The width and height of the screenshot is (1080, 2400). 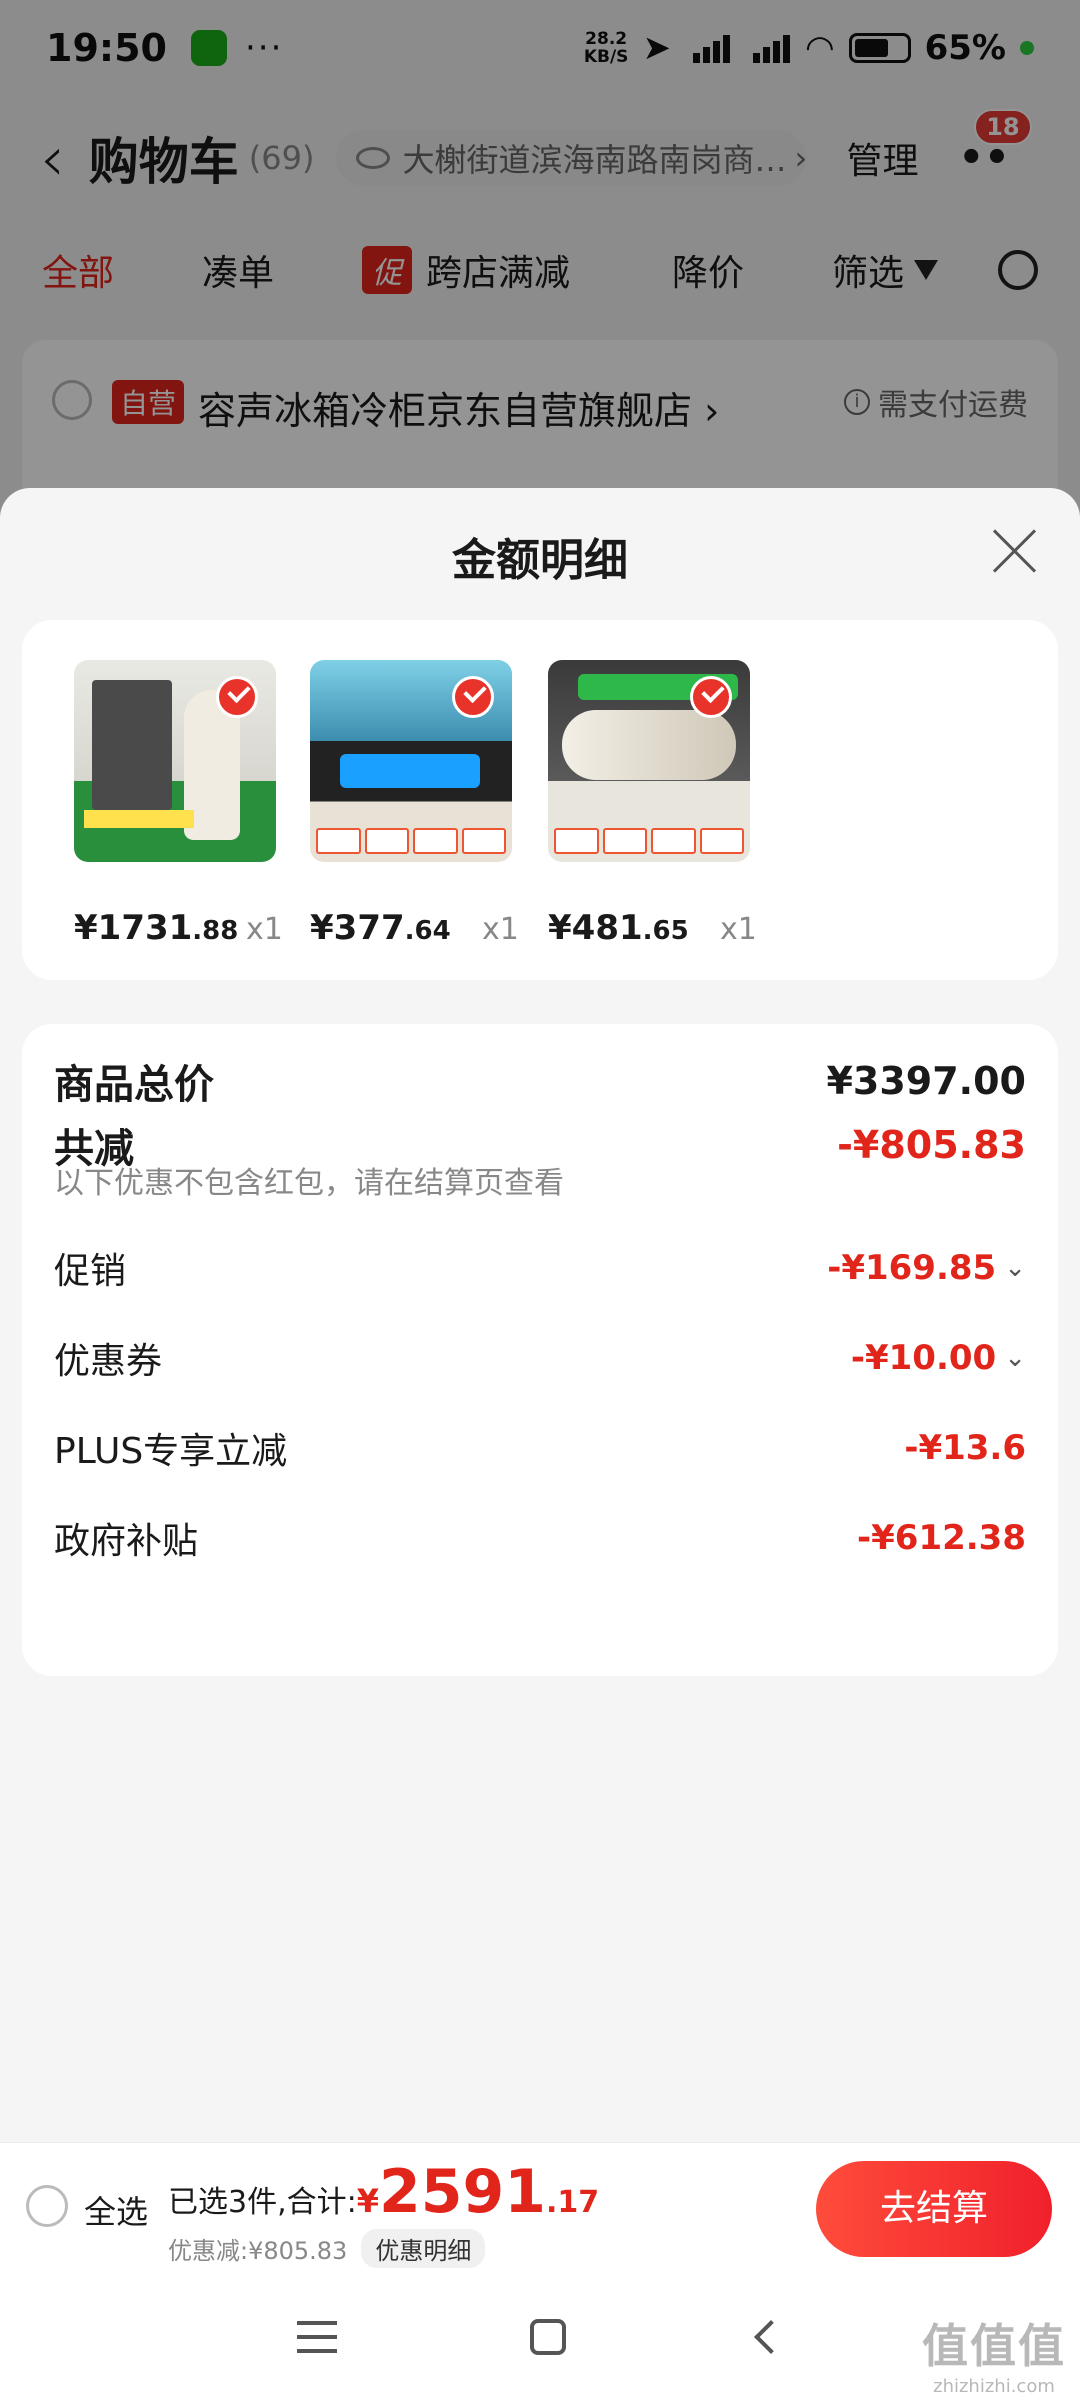 What do you see at coordinates (573, 2202) in the screenshot?
I see `total-amount-dec: .17` at bounding box center [573, 2202].